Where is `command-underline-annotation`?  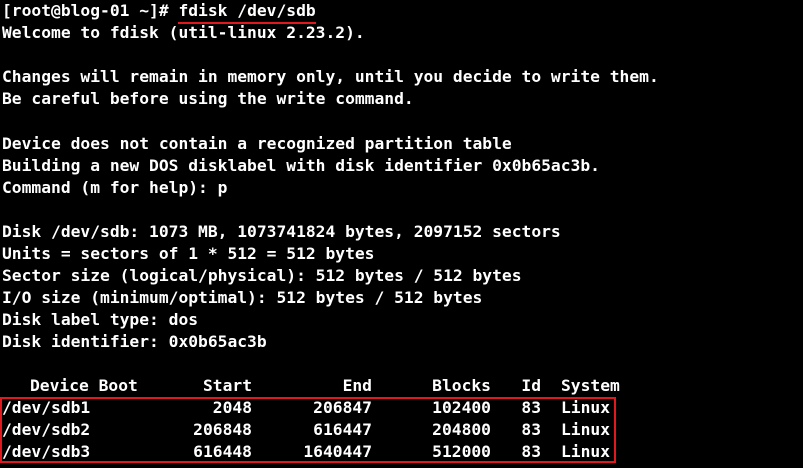 command-underline-annotation is located at coordinates (247, 23).